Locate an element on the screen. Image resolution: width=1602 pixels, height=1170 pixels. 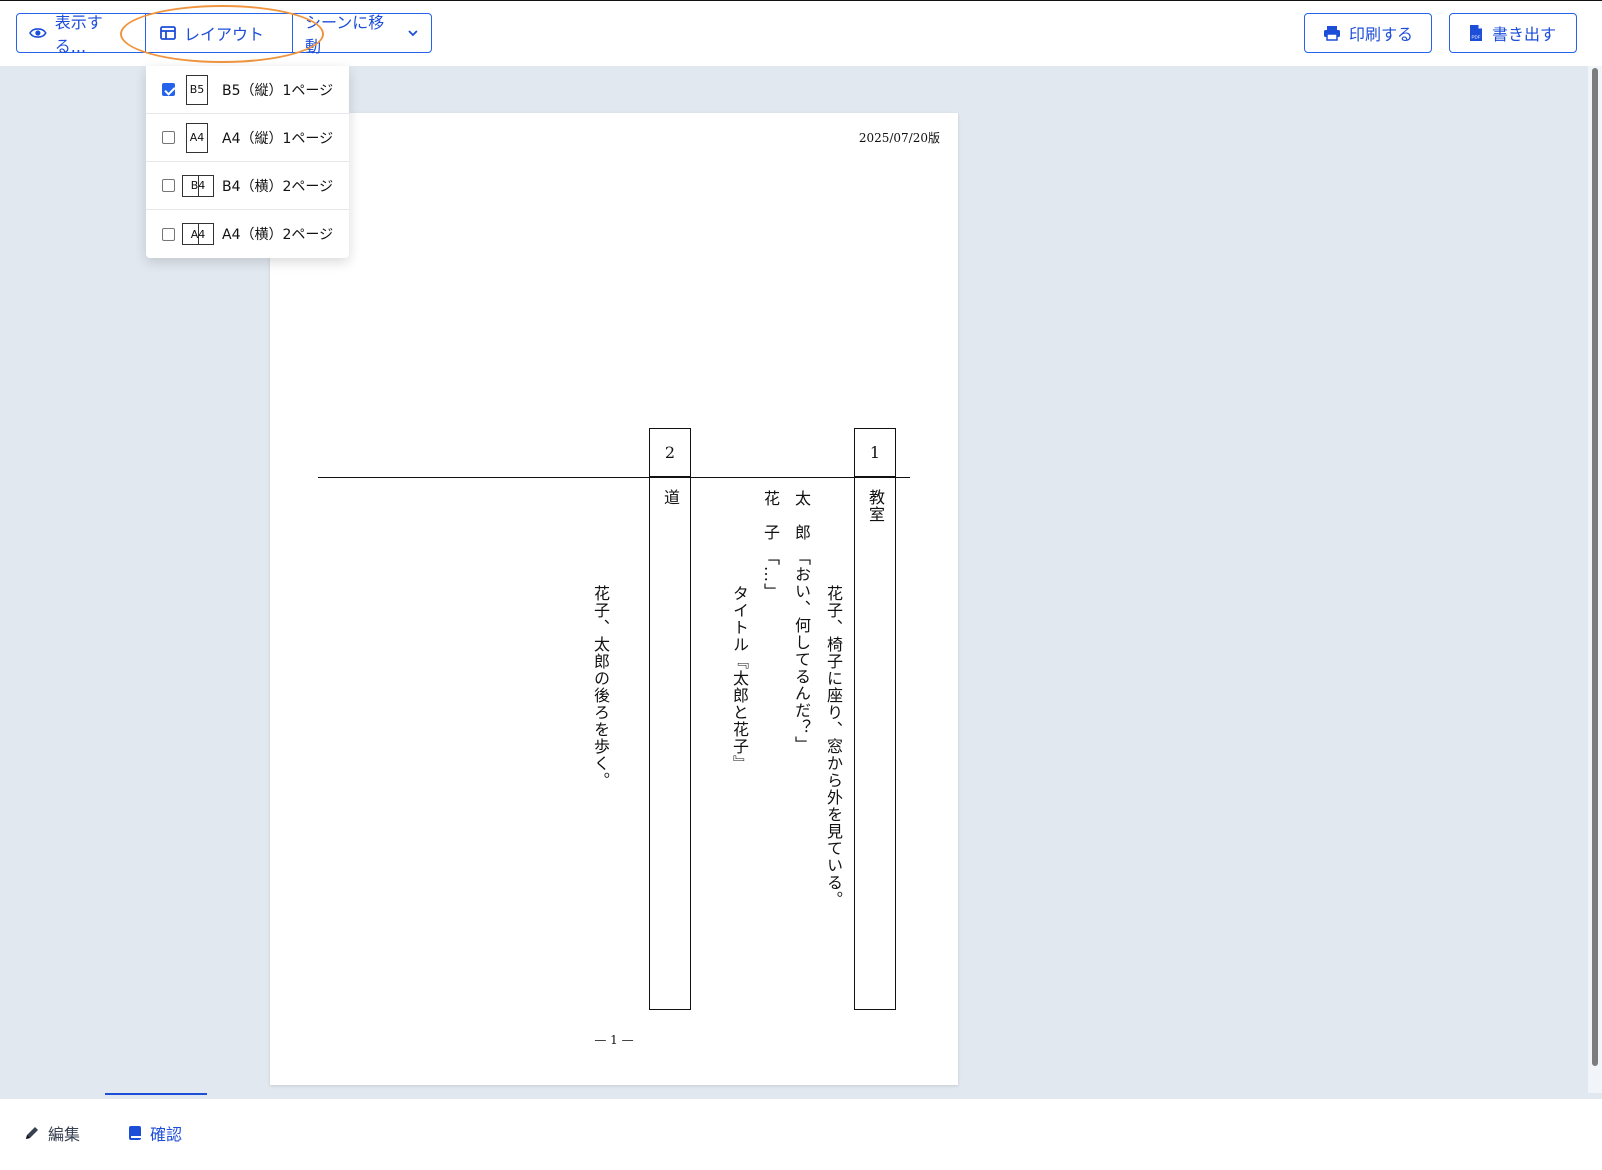
chevron-down-icon is located at coordinates (413, 33).